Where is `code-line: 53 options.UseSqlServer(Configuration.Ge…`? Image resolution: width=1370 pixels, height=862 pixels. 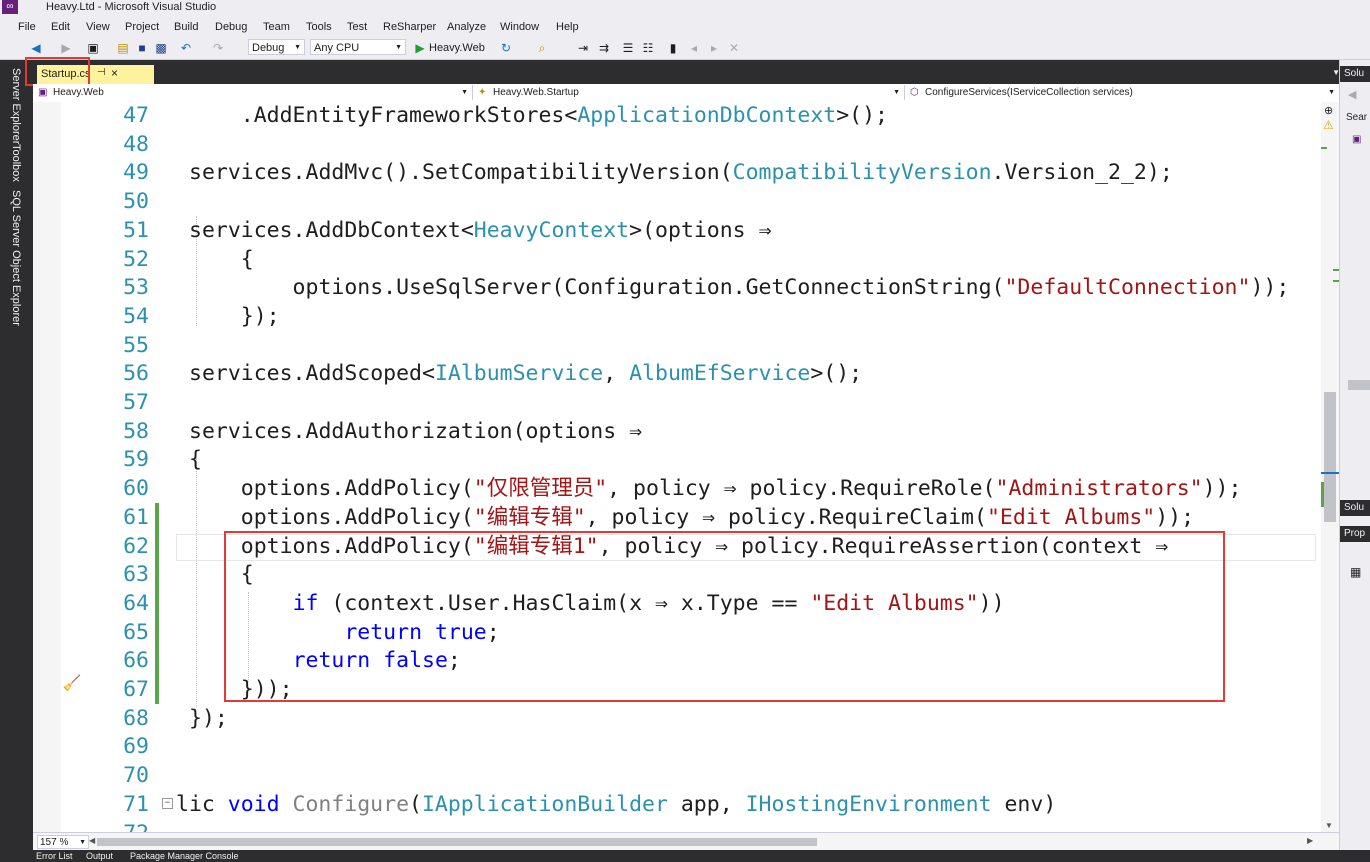 code-line: 53 options.UseSqlServer(Configuration.Ge… is located at coordinates (677, 287).